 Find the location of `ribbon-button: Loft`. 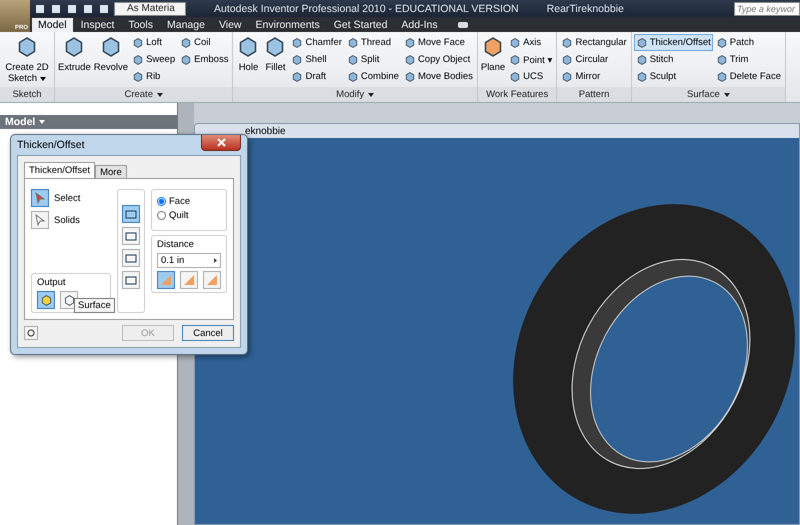

ribbon-button: Loft is located at coordinates (154, 42).